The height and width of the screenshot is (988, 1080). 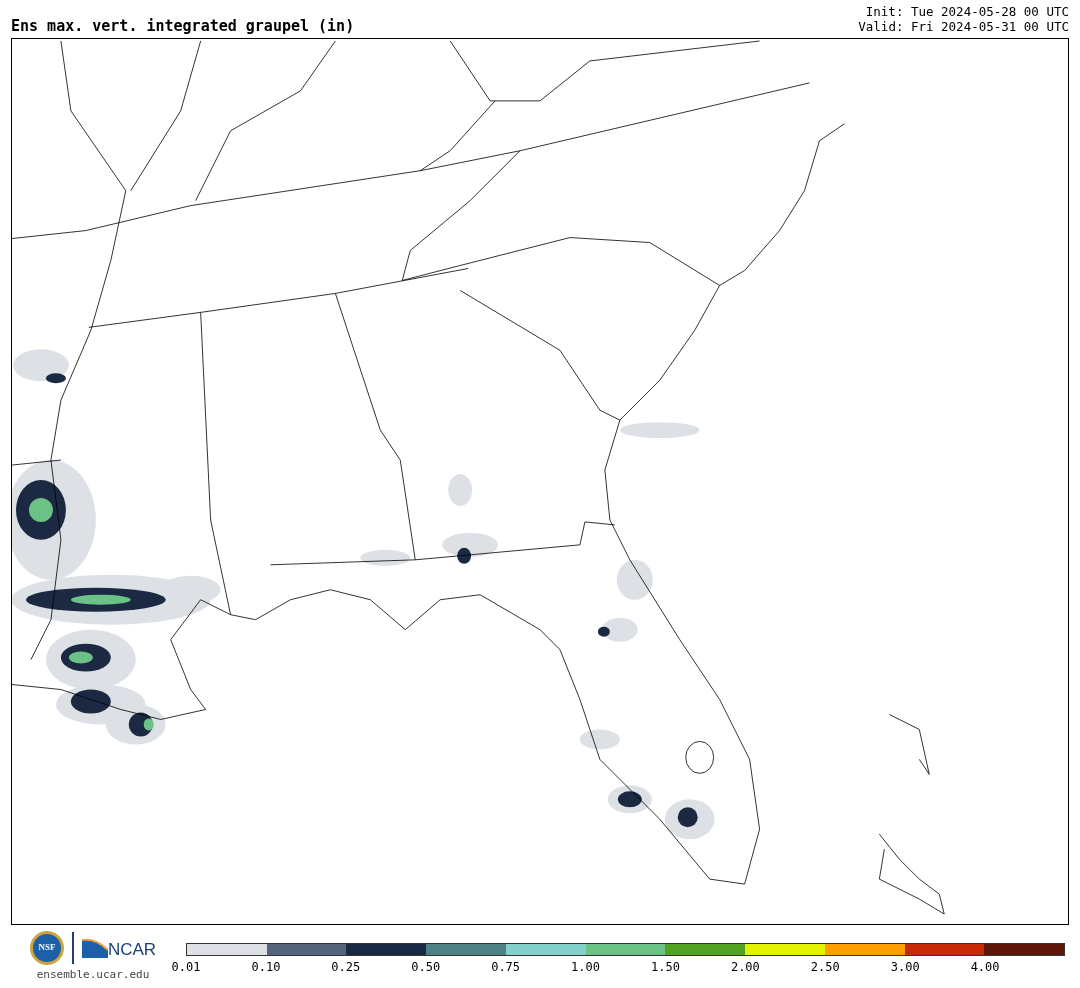 What do you see at coordinates (266, 967) in the screenshot?
I see `scale-tick-label: 0.10` at bounding box center [266, 967].